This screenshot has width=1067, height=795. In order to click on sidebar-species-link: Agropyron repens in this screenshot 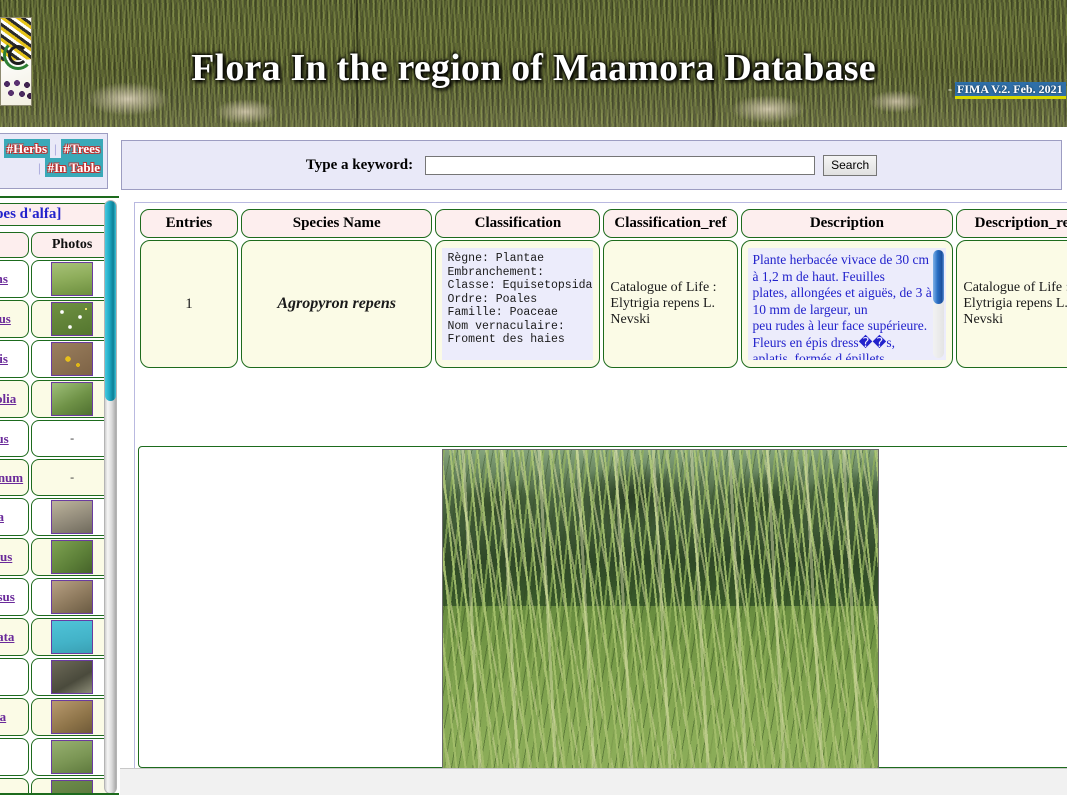, I will do `click(4, 278)`.